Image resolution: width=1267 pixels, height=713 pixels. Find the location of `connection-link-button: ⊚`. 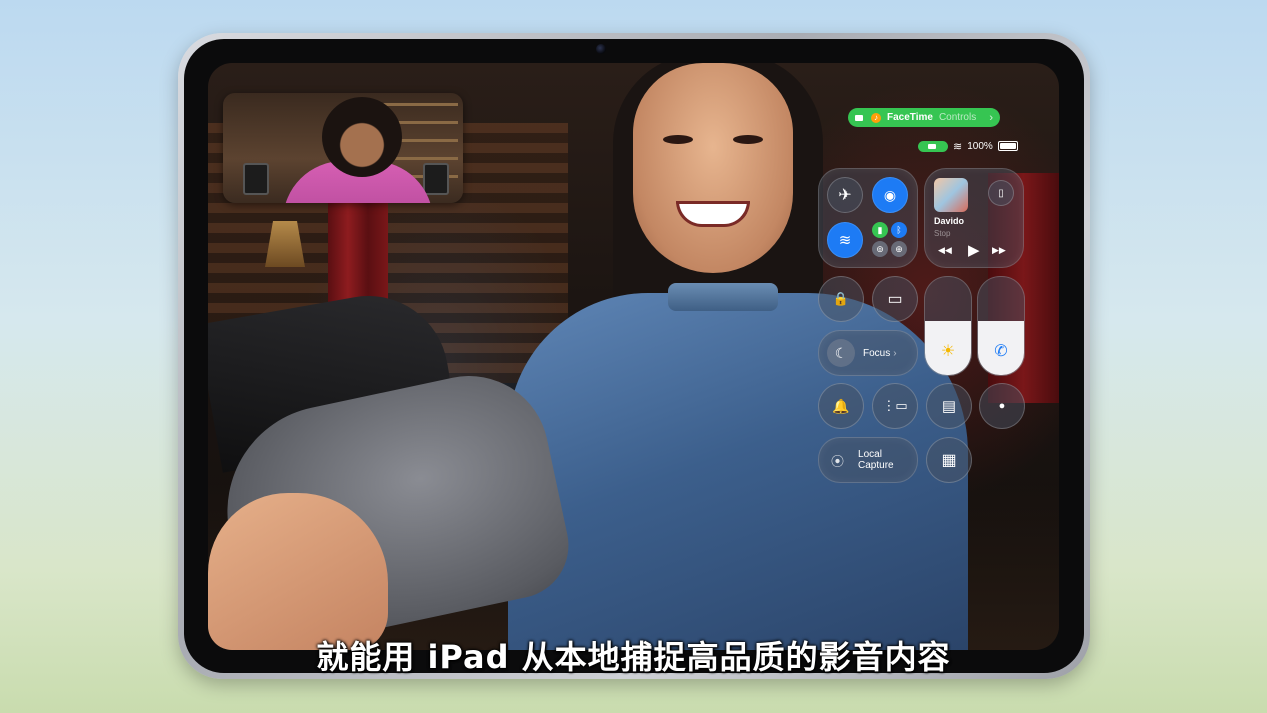

connection-link-button: ⊚ is located at coordinates (880, 249).